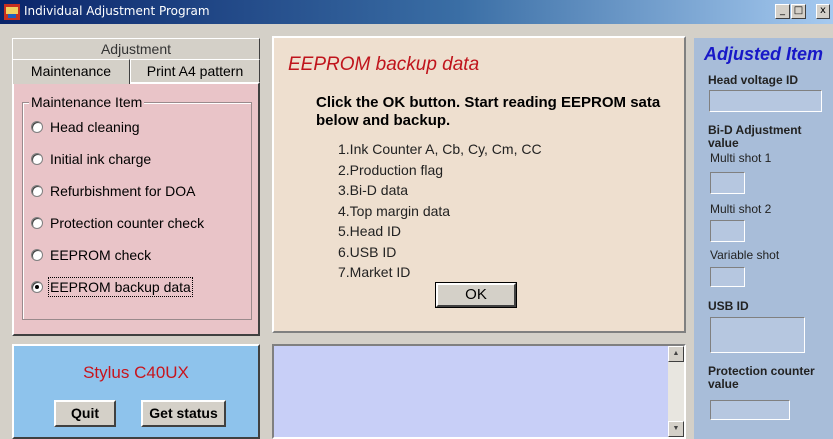 The image size is (833, 439). What do you see at coordinates (37, 287) in the screenshot?
I see `radio-selected-icon` at bounding box center [37, 287].